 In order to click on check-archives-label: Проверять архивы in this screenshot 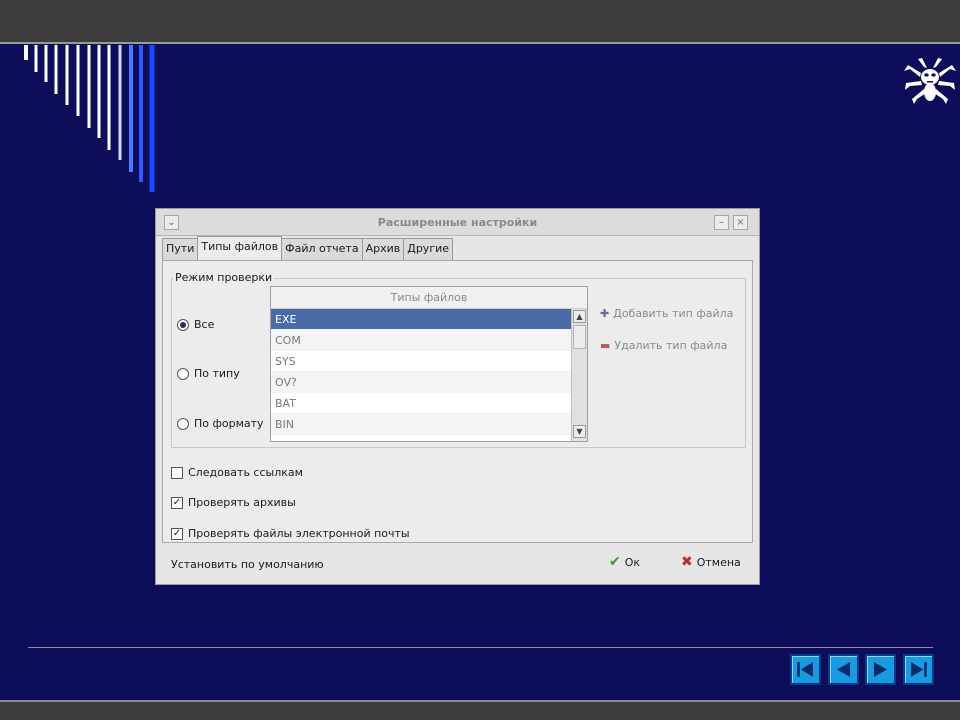, I will do `click(242, 502)`.